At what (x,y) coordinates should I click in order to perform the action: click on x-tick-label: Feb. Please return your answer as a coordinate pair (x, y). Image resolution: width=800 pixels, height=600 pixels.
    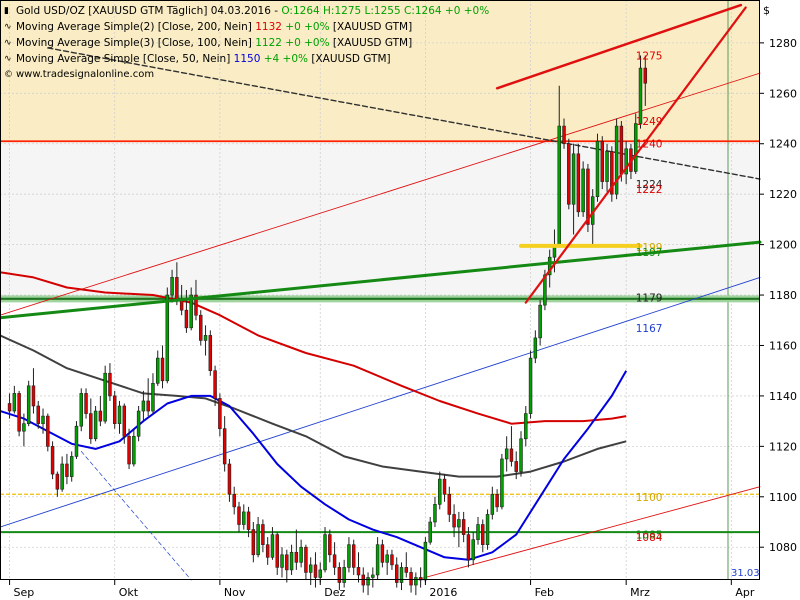
    Looking at the image, I should click on (544, 592).